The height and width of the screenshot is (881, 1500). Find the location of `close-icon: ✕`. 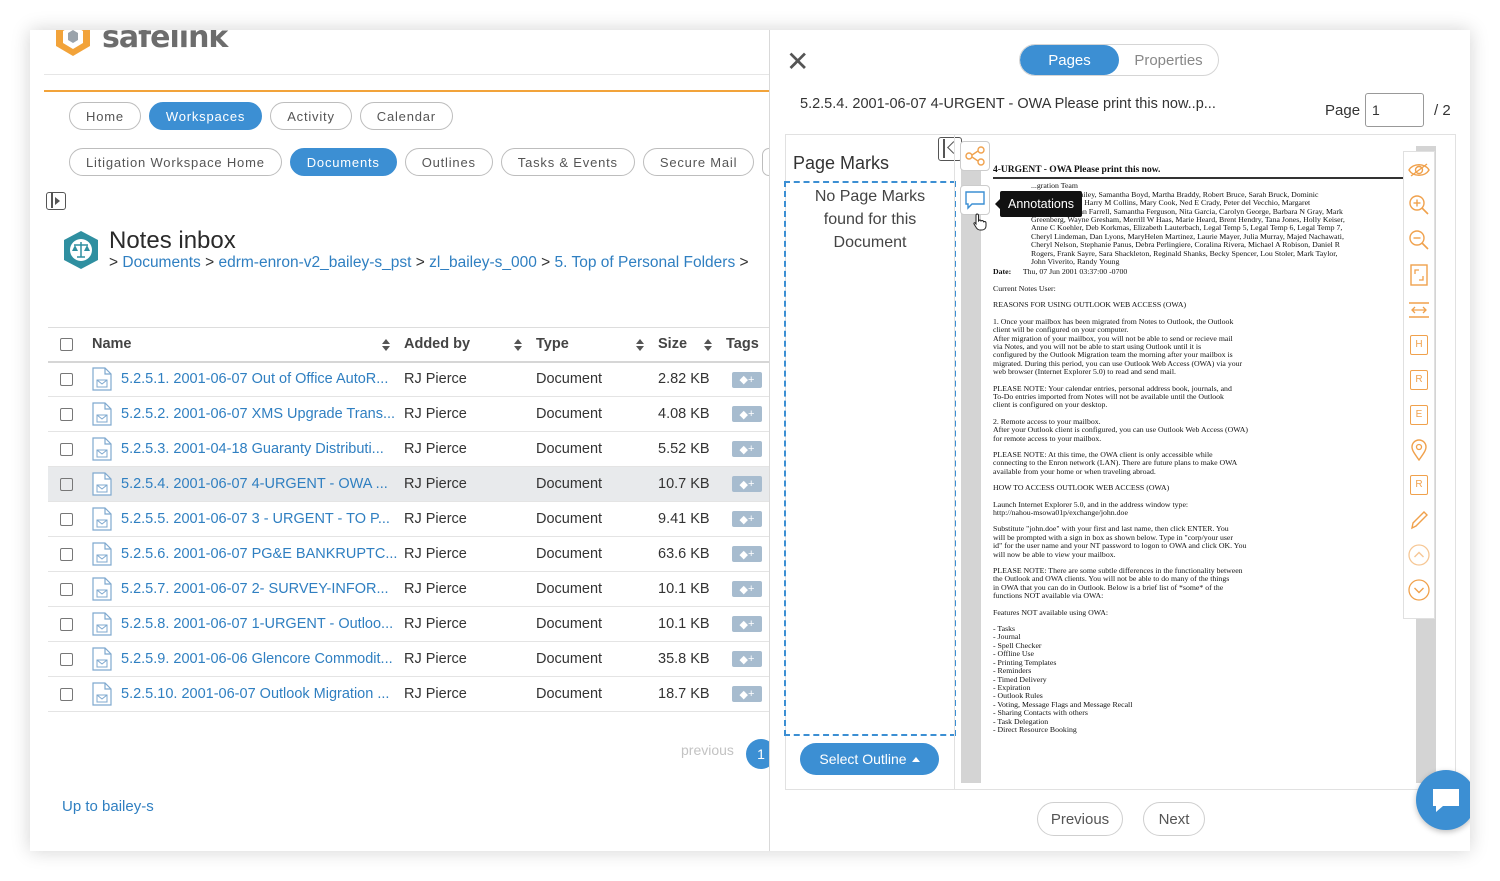

close-icon: ✕ is located at coordinates (797, 62).